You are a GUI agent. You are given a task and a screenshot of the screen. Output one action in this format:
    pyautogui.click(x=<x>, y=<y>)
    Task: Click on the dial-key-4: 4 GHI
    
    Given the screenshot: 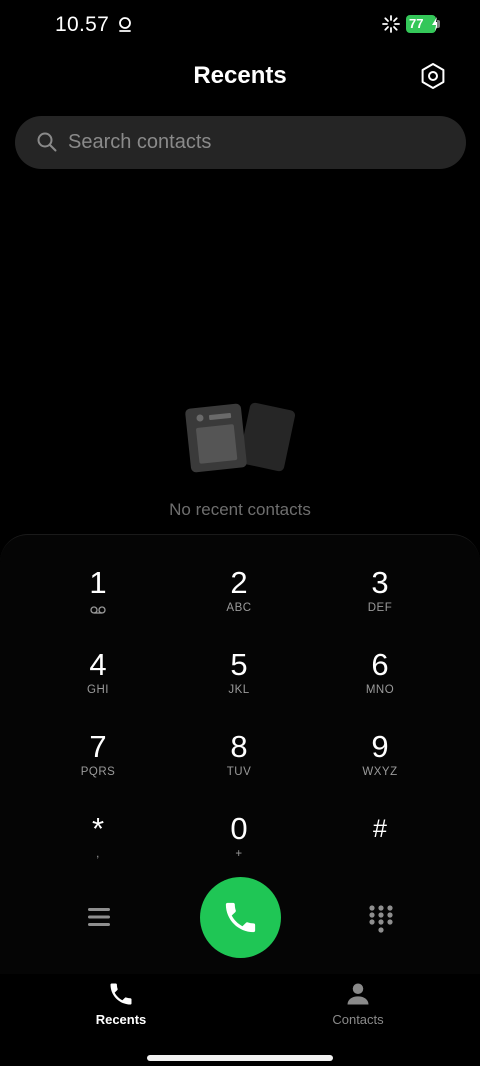 What is the action you would take?
    pyautogui.click(x=98, y=685)
    